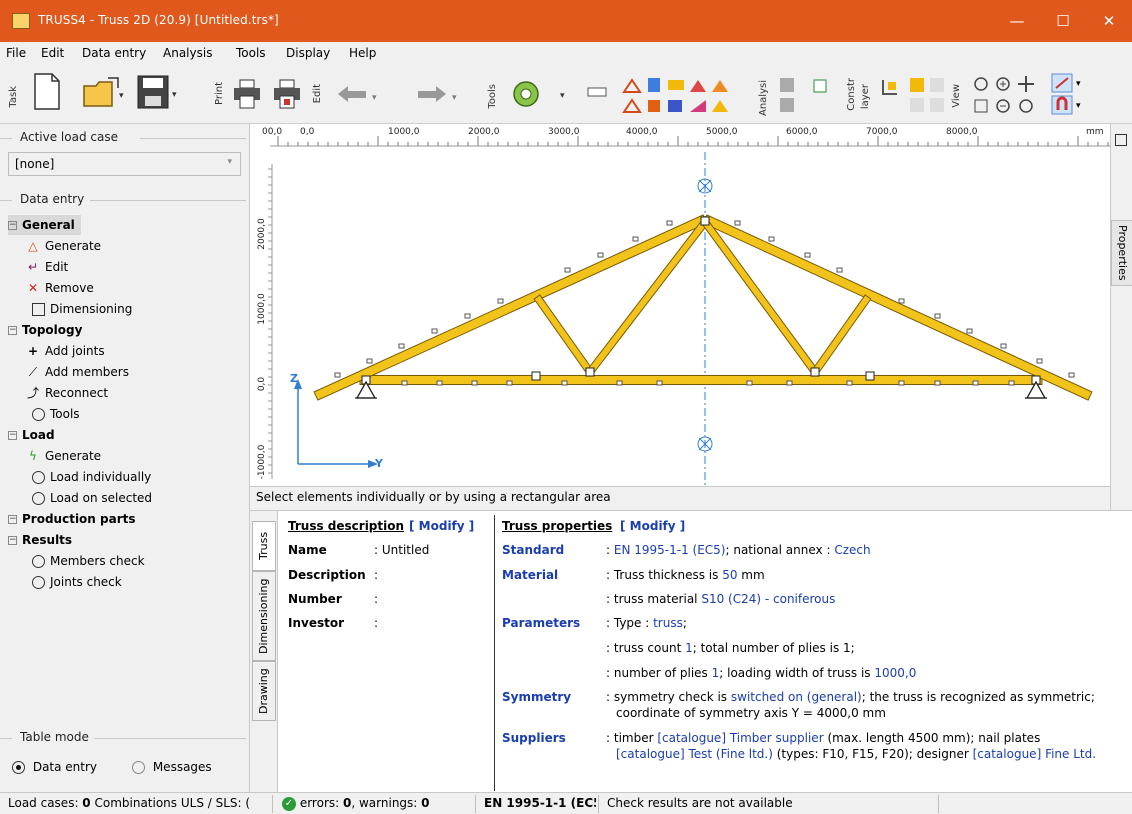  I want to click on remove-x-icon: ✕, so click(33, 288).